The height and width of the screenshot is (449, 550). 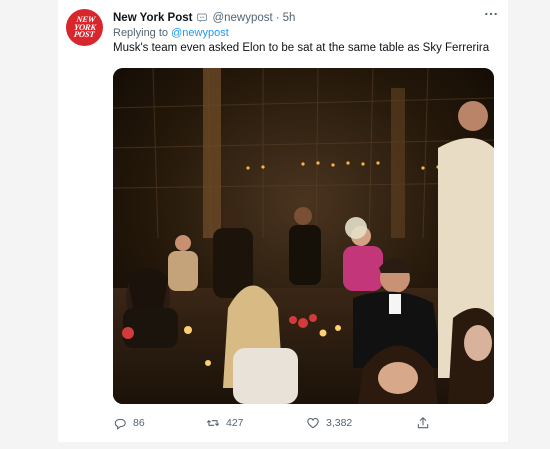 What do you see at coordinates (256, 423) in the screenshot?
I see `retweet-button: 427` at bounding box center [256, 423].